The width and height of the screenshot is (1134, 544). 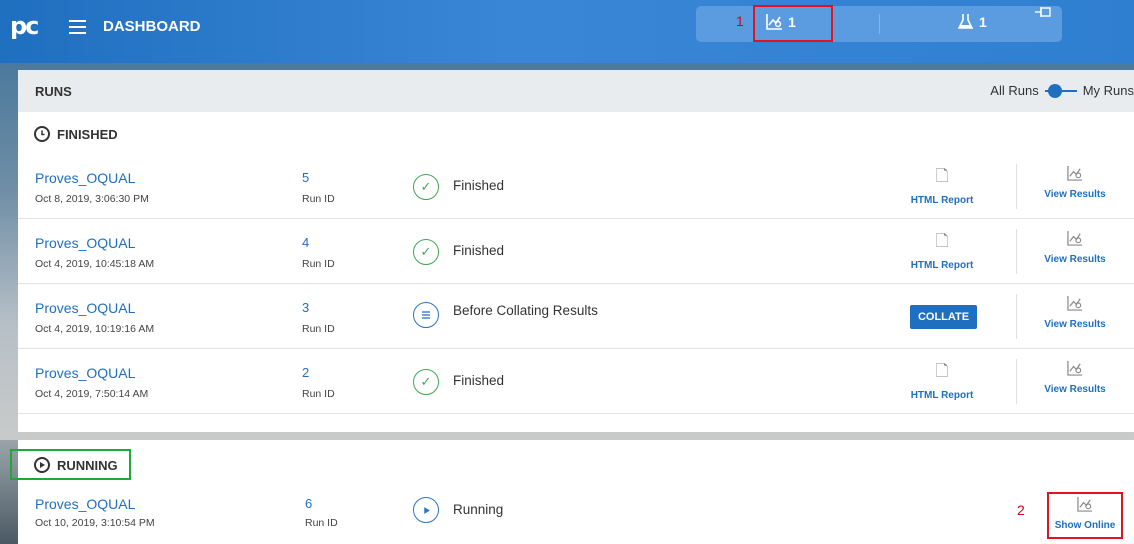 What do you see at coordinates (77, 27) in the screenshot?
I see `menu-icon` at bounding box center [77, 27].